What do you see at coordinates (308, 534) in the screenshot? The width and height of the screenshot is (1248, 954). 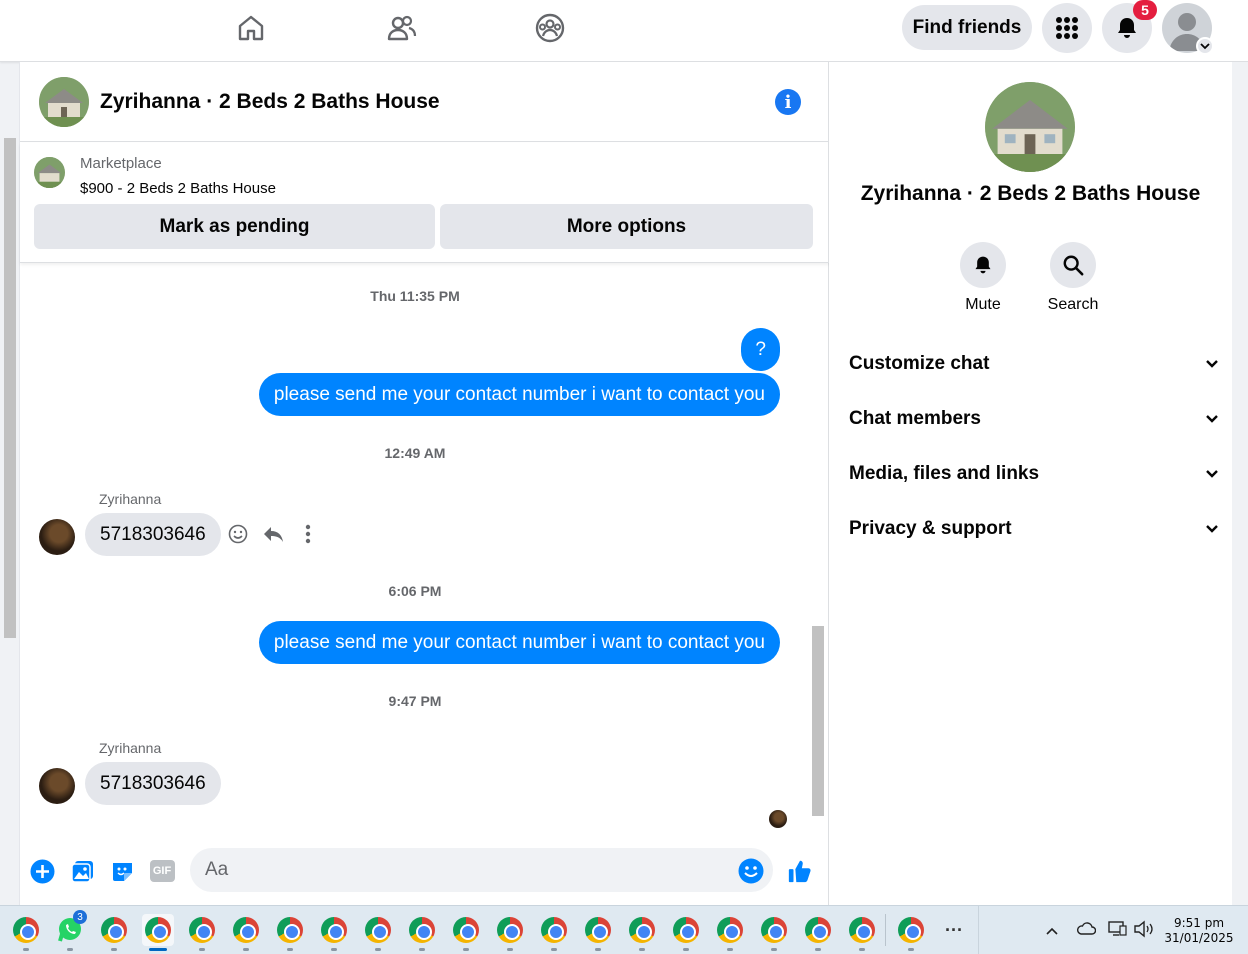 I see `more-options-dots-icon` at bounding box center [308, 534].